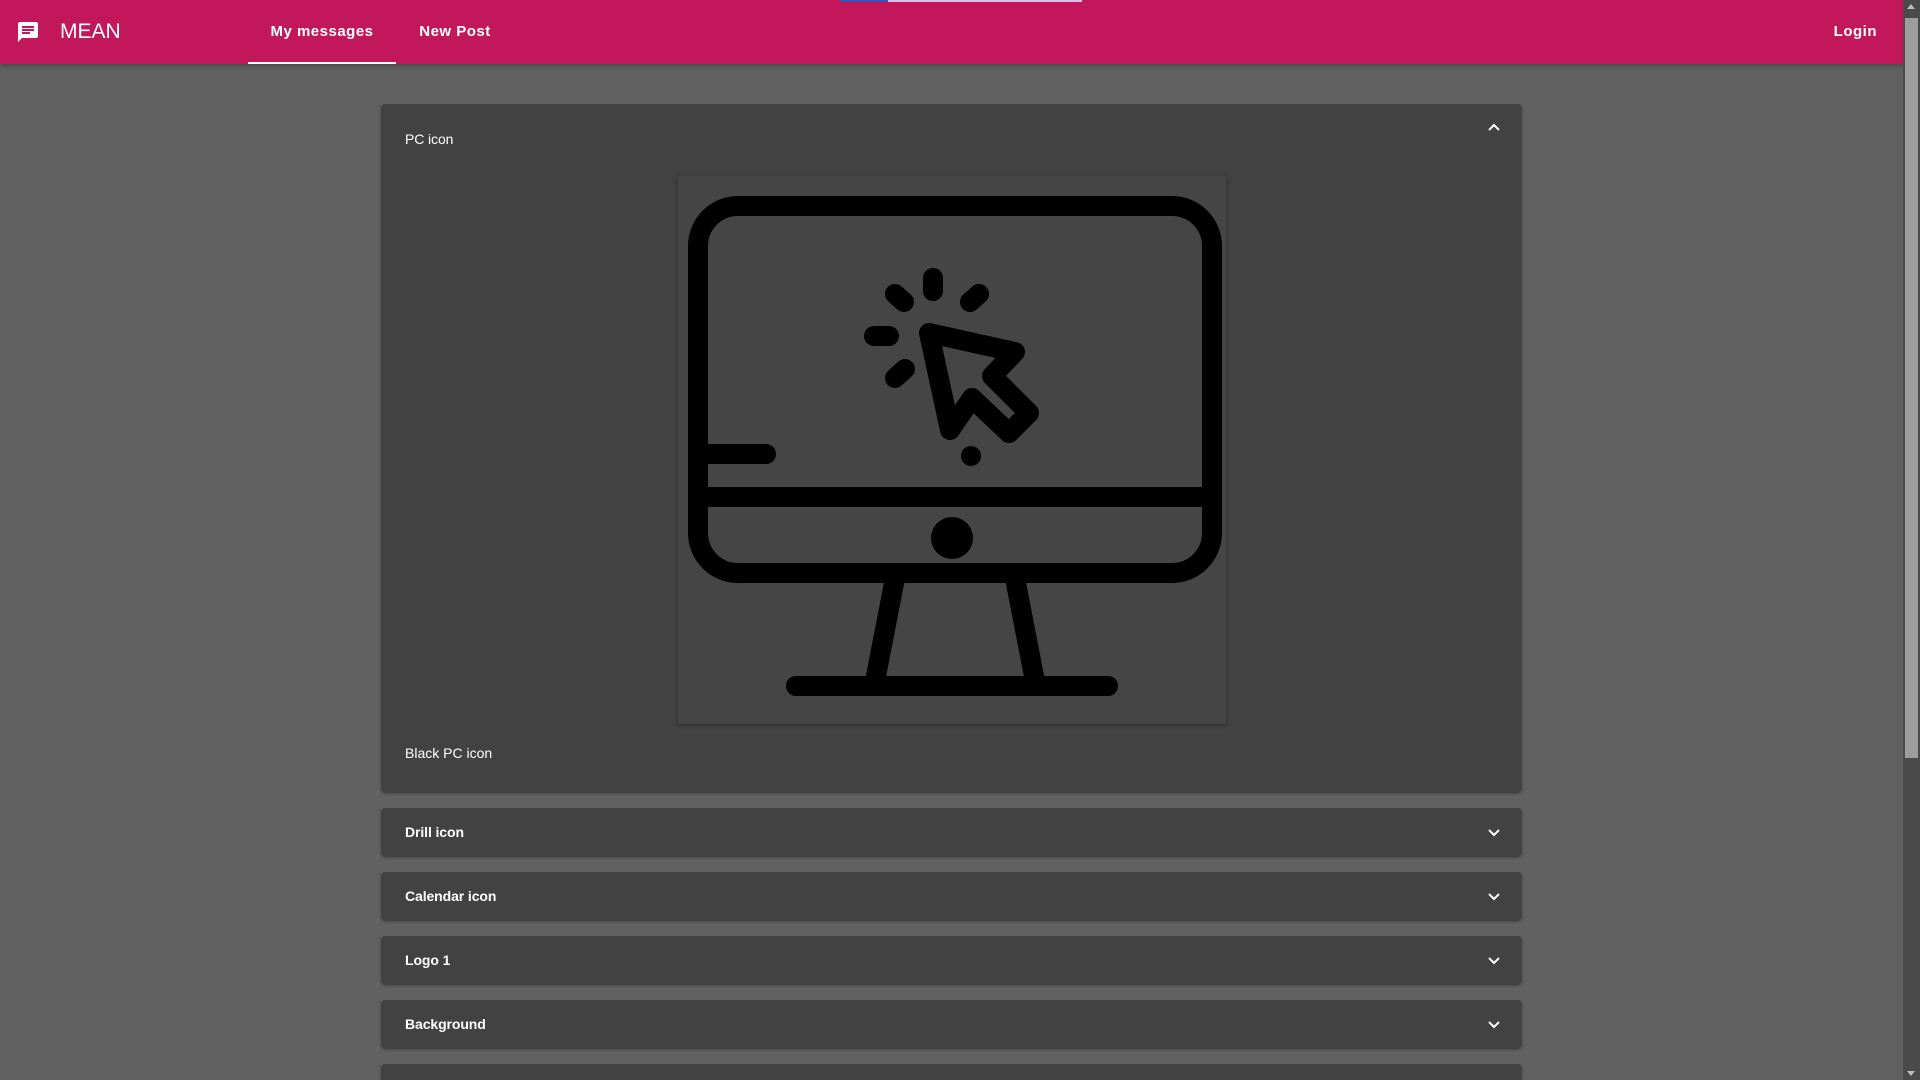  I want to click on page-scrollbar, so click(1911, 540).